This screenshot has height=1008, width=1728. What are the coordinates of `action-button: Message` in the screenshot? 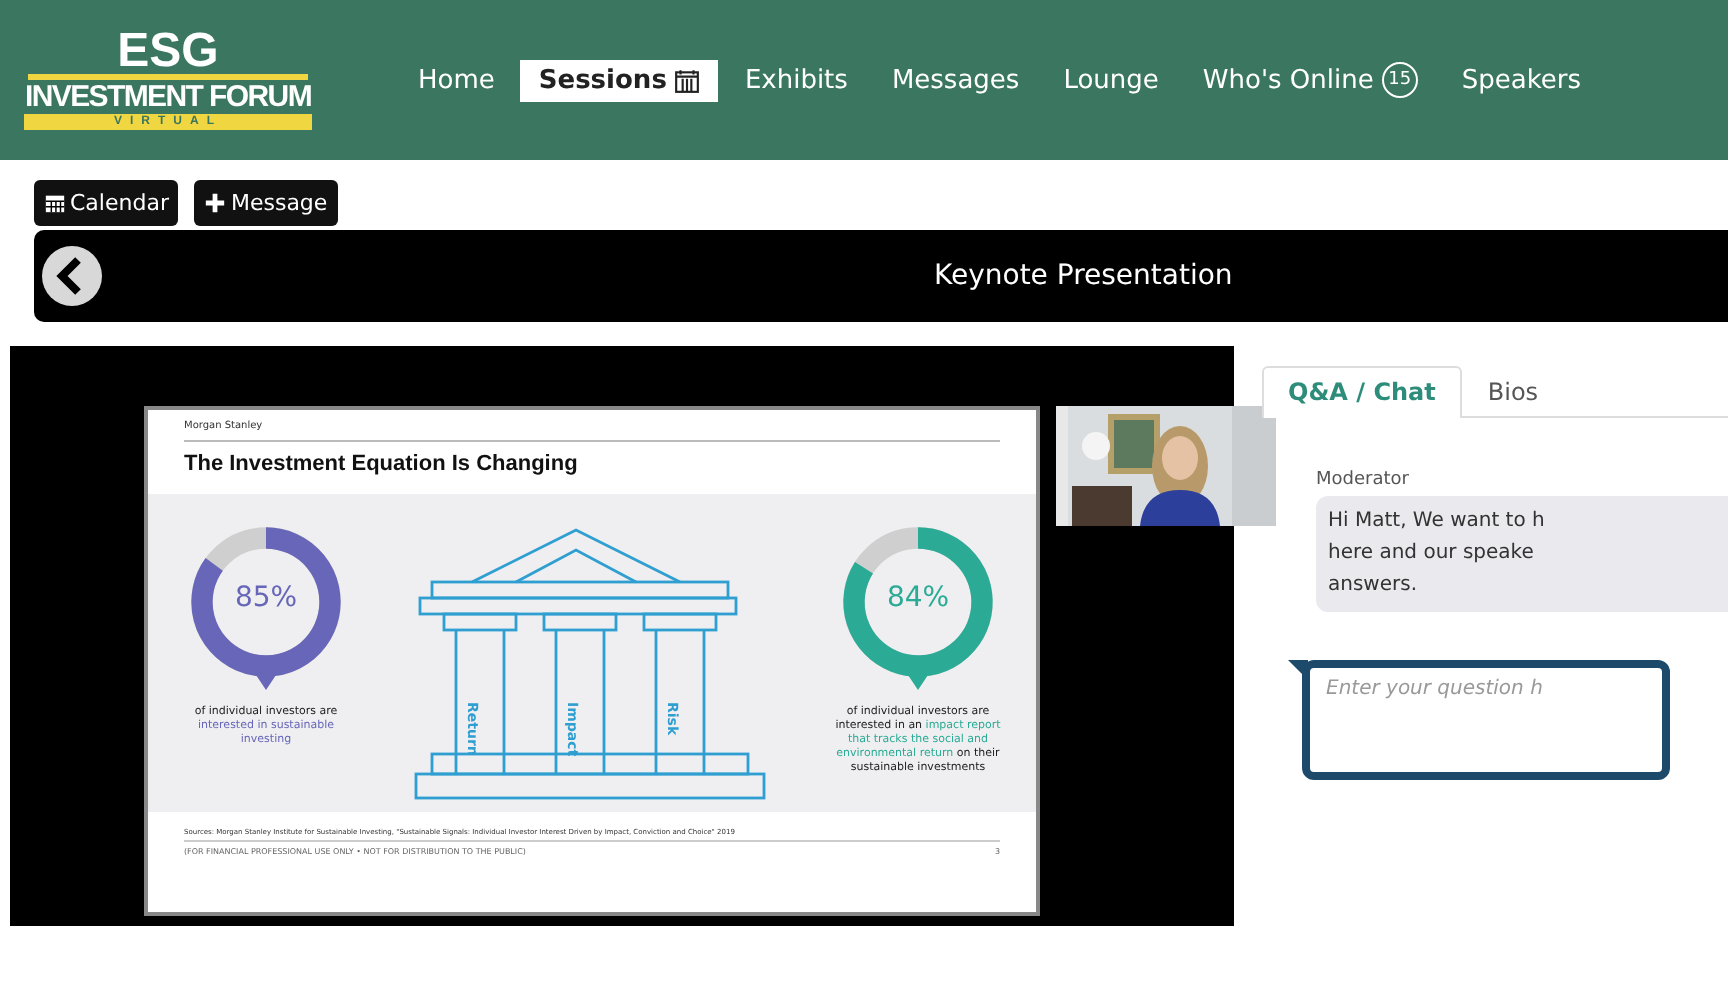 It's located at (266, 203).